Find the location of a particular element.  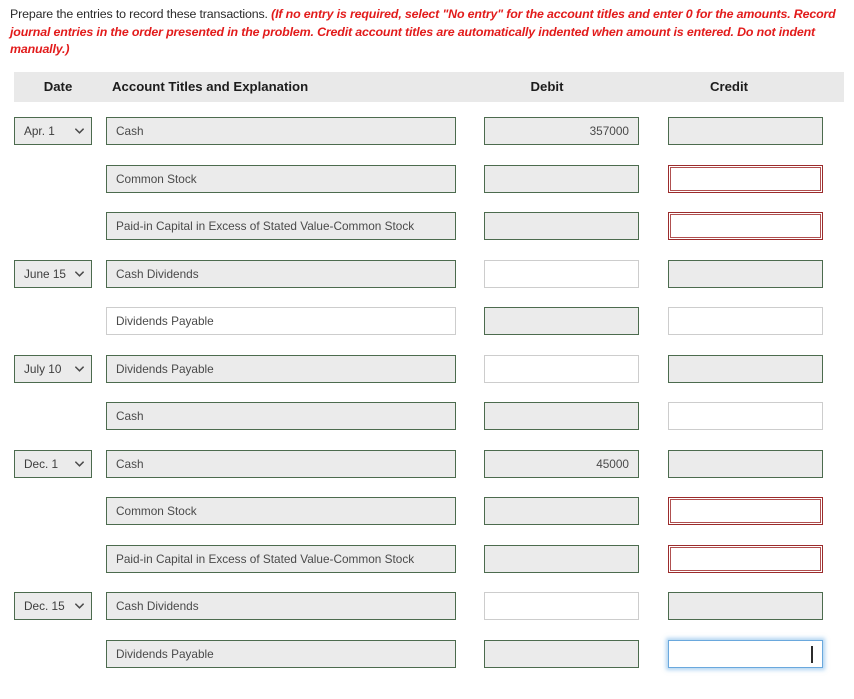

cell-date: Dec. 15 is located at coordinates (51, 606).